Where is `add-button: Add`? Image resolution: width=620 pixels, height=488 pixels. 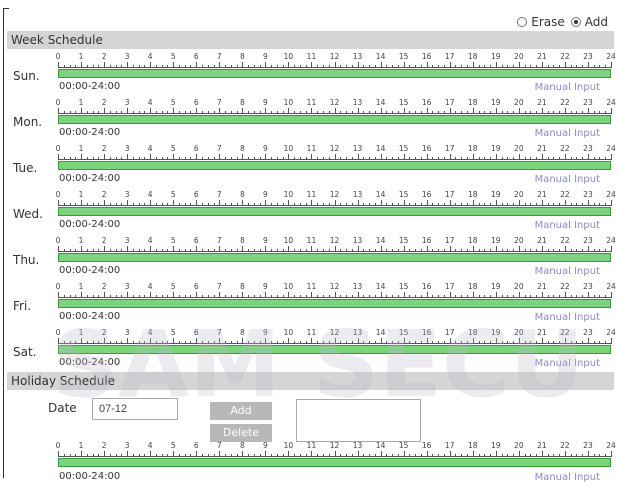
add-button: Add is located at coordinates (241, 411).